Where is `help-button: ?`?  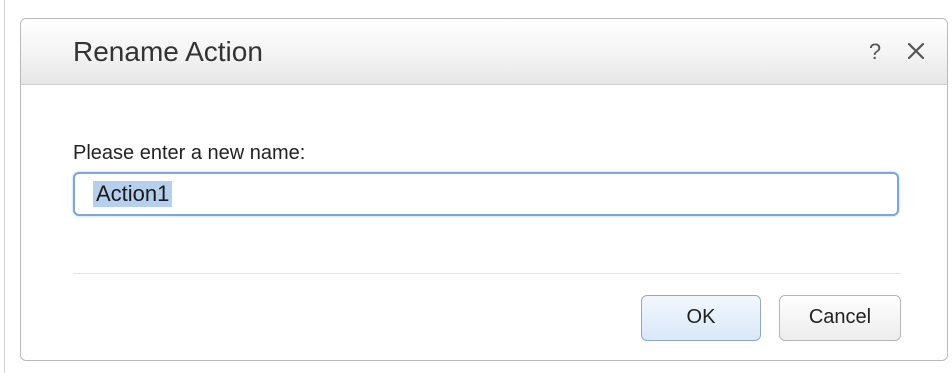 help-button: ? is located at coordinates (875, 52).